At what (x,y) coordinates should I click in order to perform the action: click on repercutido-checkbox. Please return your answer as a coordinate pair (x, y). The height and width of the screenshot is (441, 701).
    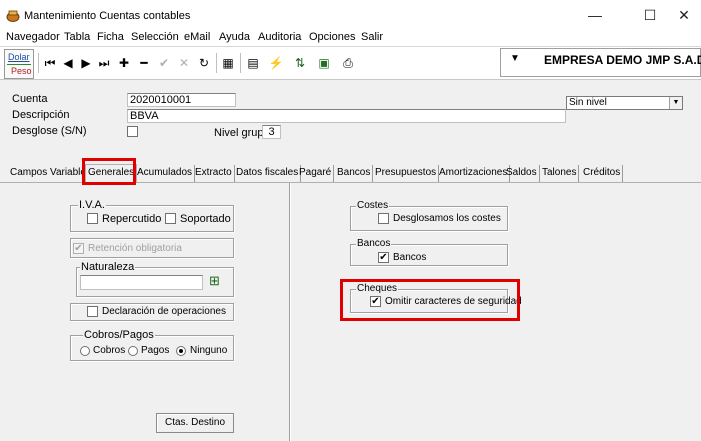
    Looking at the image, I should click on (92, 218).